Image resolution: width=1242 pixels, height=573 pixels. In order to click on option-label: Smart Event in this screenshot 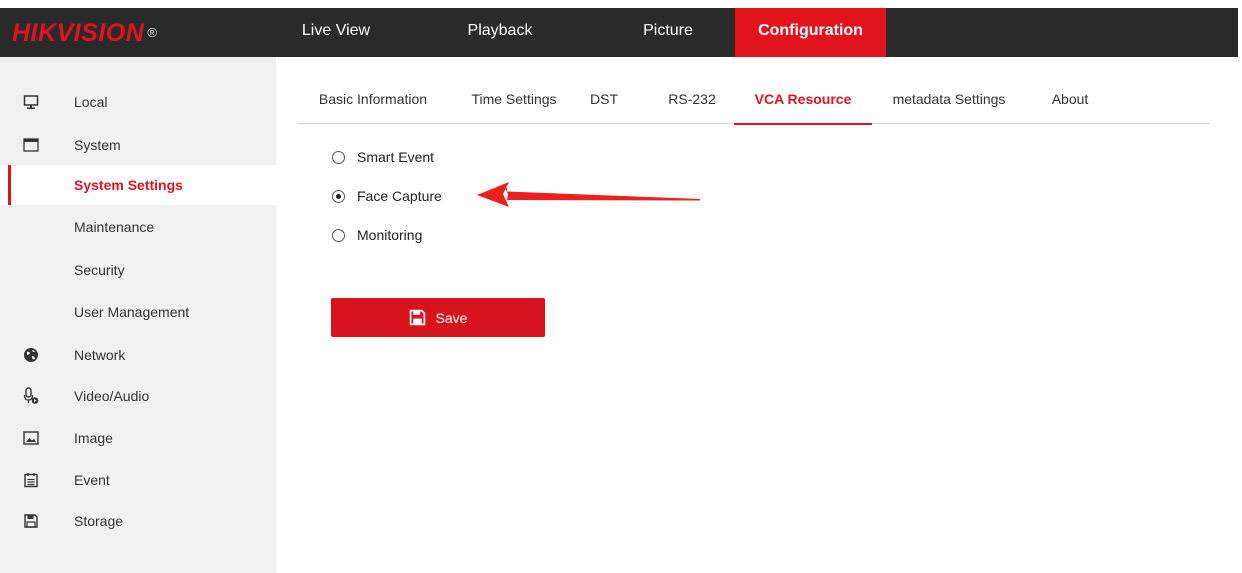, I will do `click(396, 157)`.